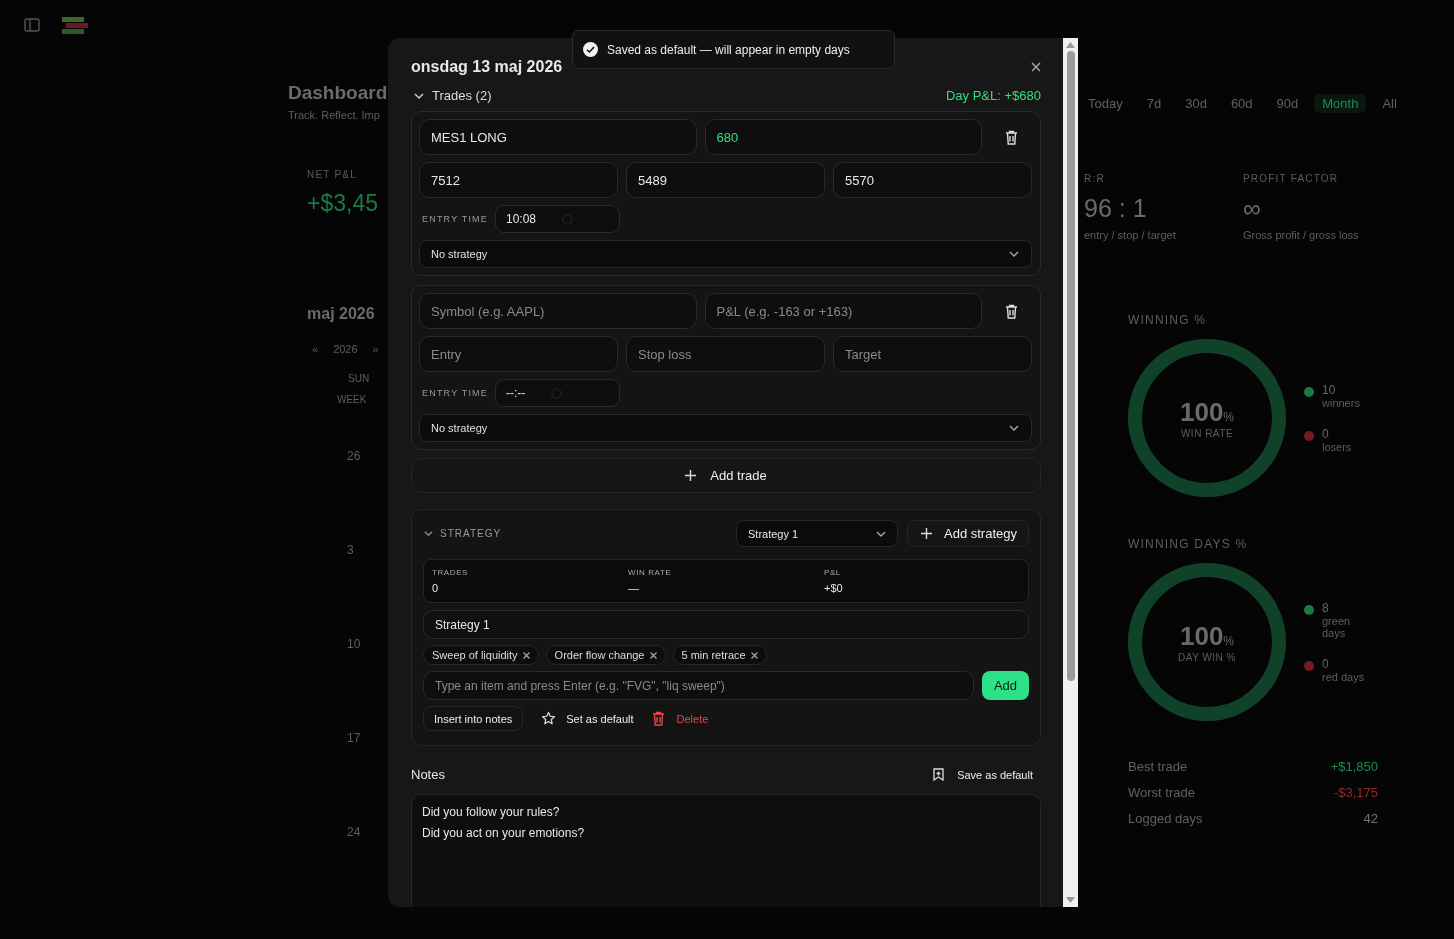  What do you see at coordinates (1326, 608) in the screenshot?
I see `legend-count: 8` at bounding box center [1326, 608].